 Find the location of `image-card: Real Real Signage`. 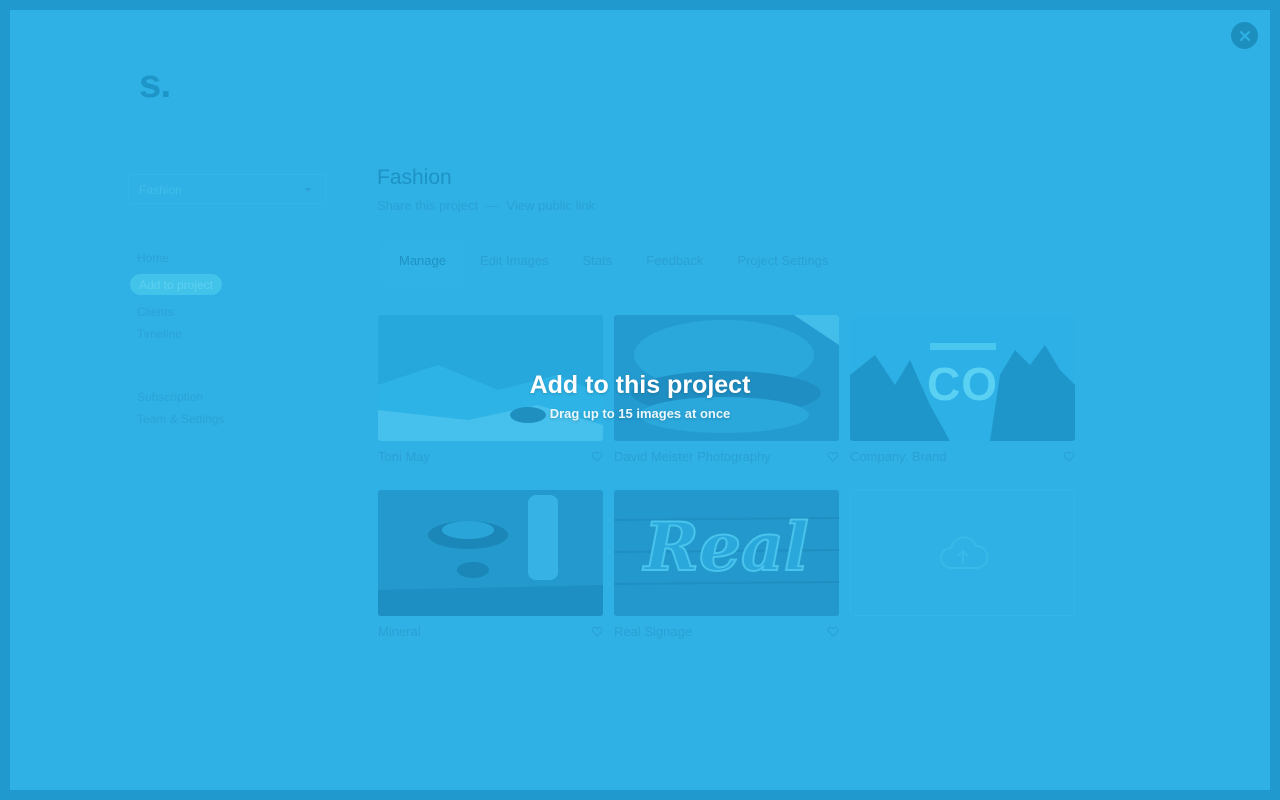

image-card: Real Real Signage is located at coordinates (726, 564).